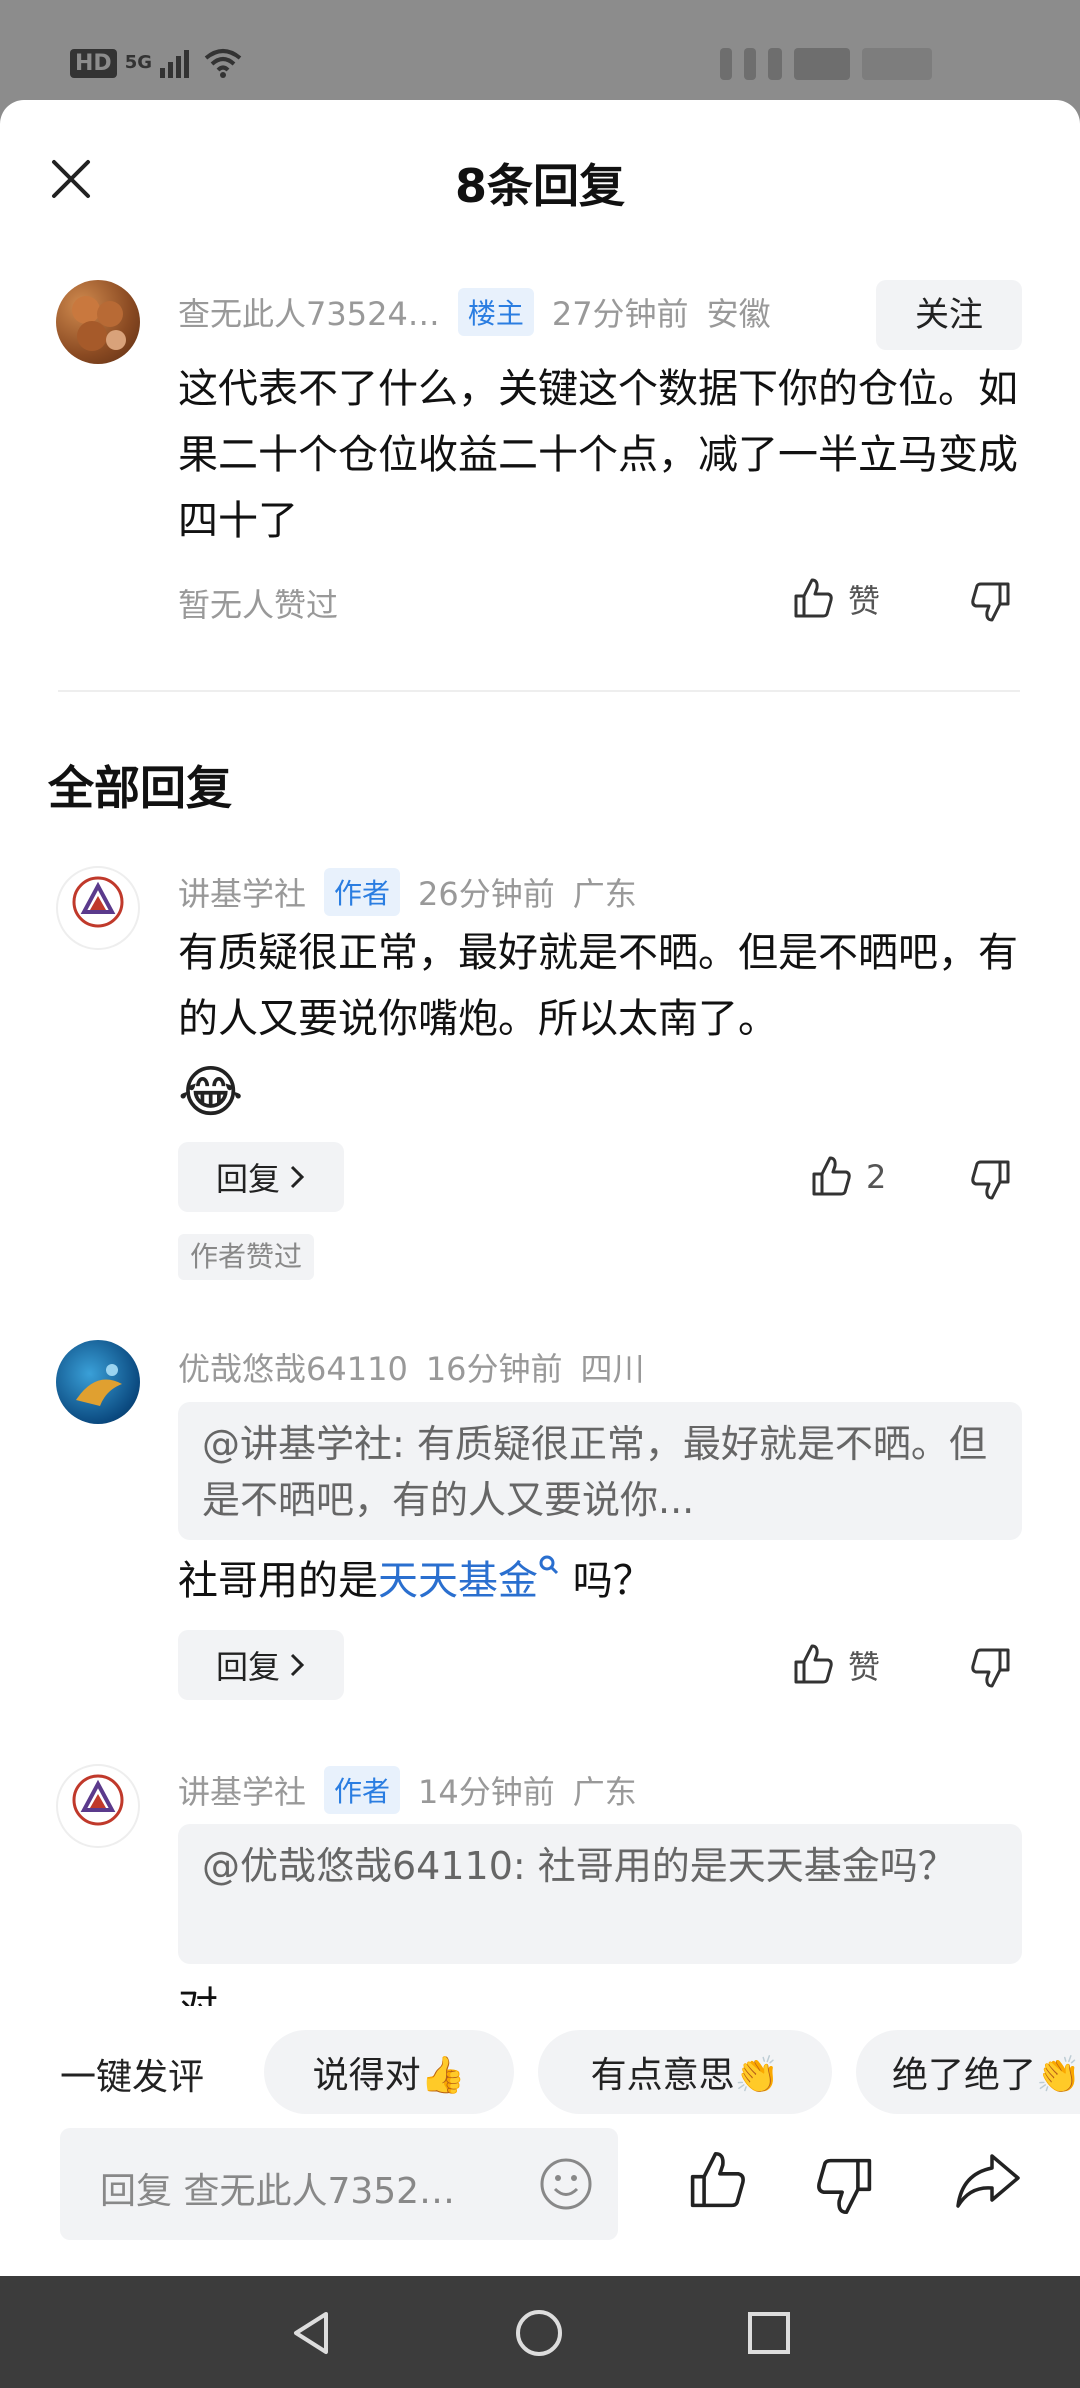  Describe the element at coordinates (949, 315) in the screenshot. I see `follow-button: 关注` at that location.